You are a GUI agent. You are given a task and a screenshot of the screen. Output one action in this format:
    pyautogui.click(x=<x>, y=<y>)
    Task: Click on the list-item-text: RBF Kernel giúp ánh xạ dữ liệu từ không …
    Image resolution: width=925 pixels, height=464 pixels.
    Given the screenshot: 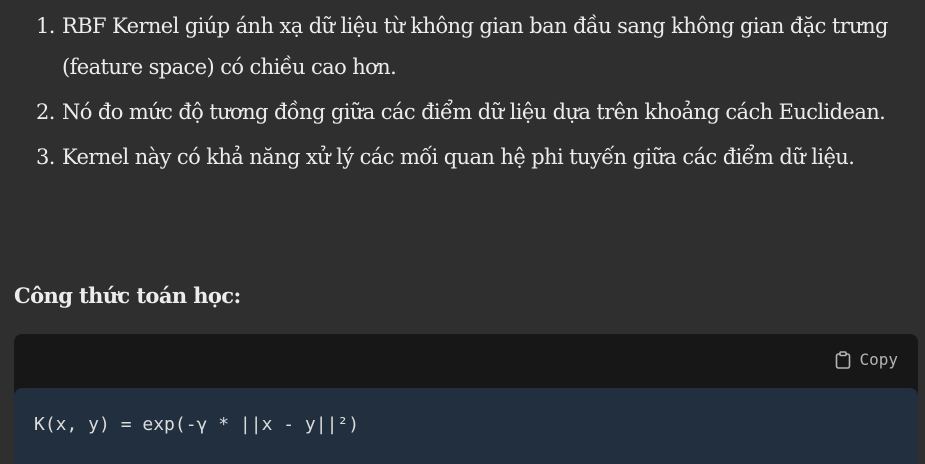 What is the action you would take?
    pyautogui.click(x=475, y=46)
    